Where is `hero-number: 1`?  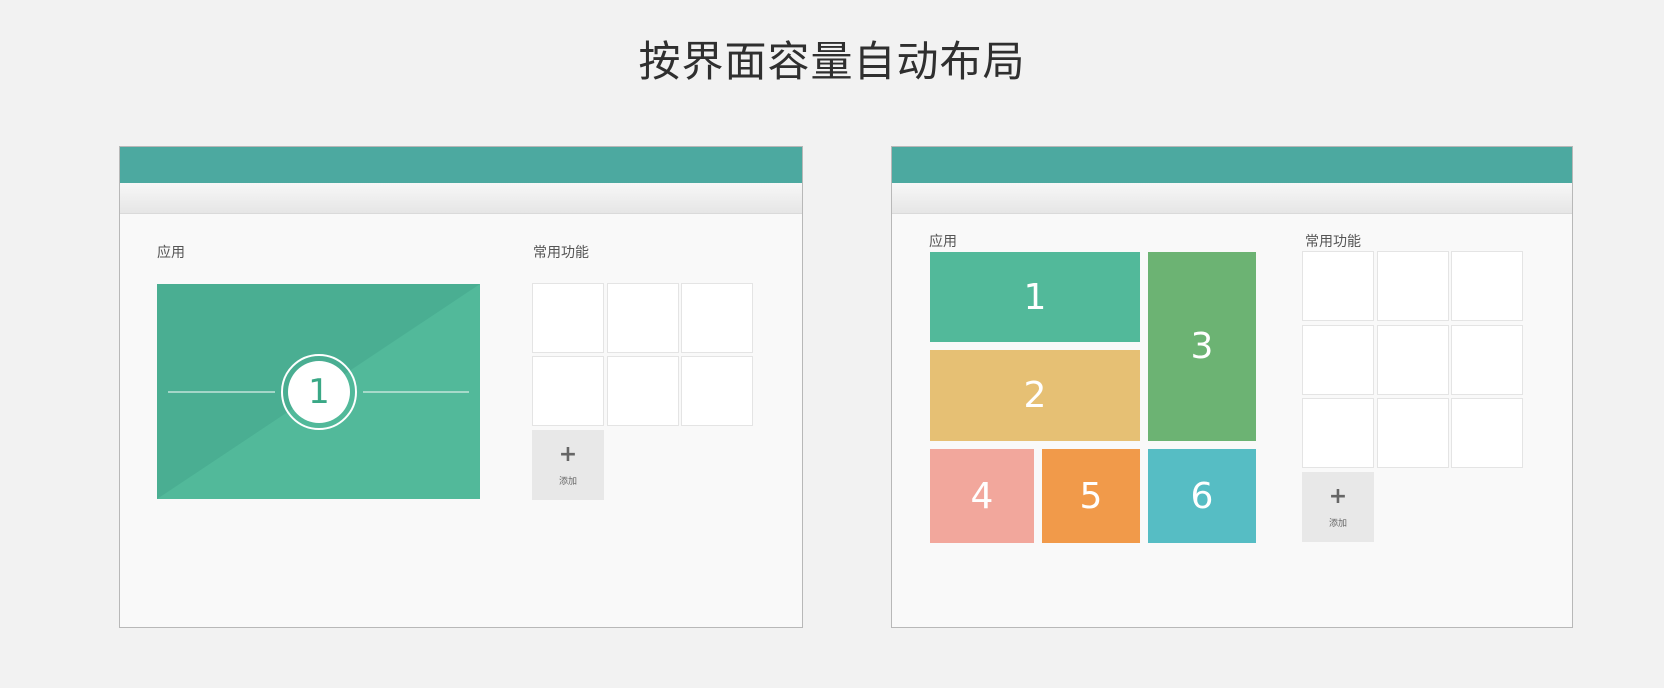 hero-number: 1 is located at coordinates (319, 392).